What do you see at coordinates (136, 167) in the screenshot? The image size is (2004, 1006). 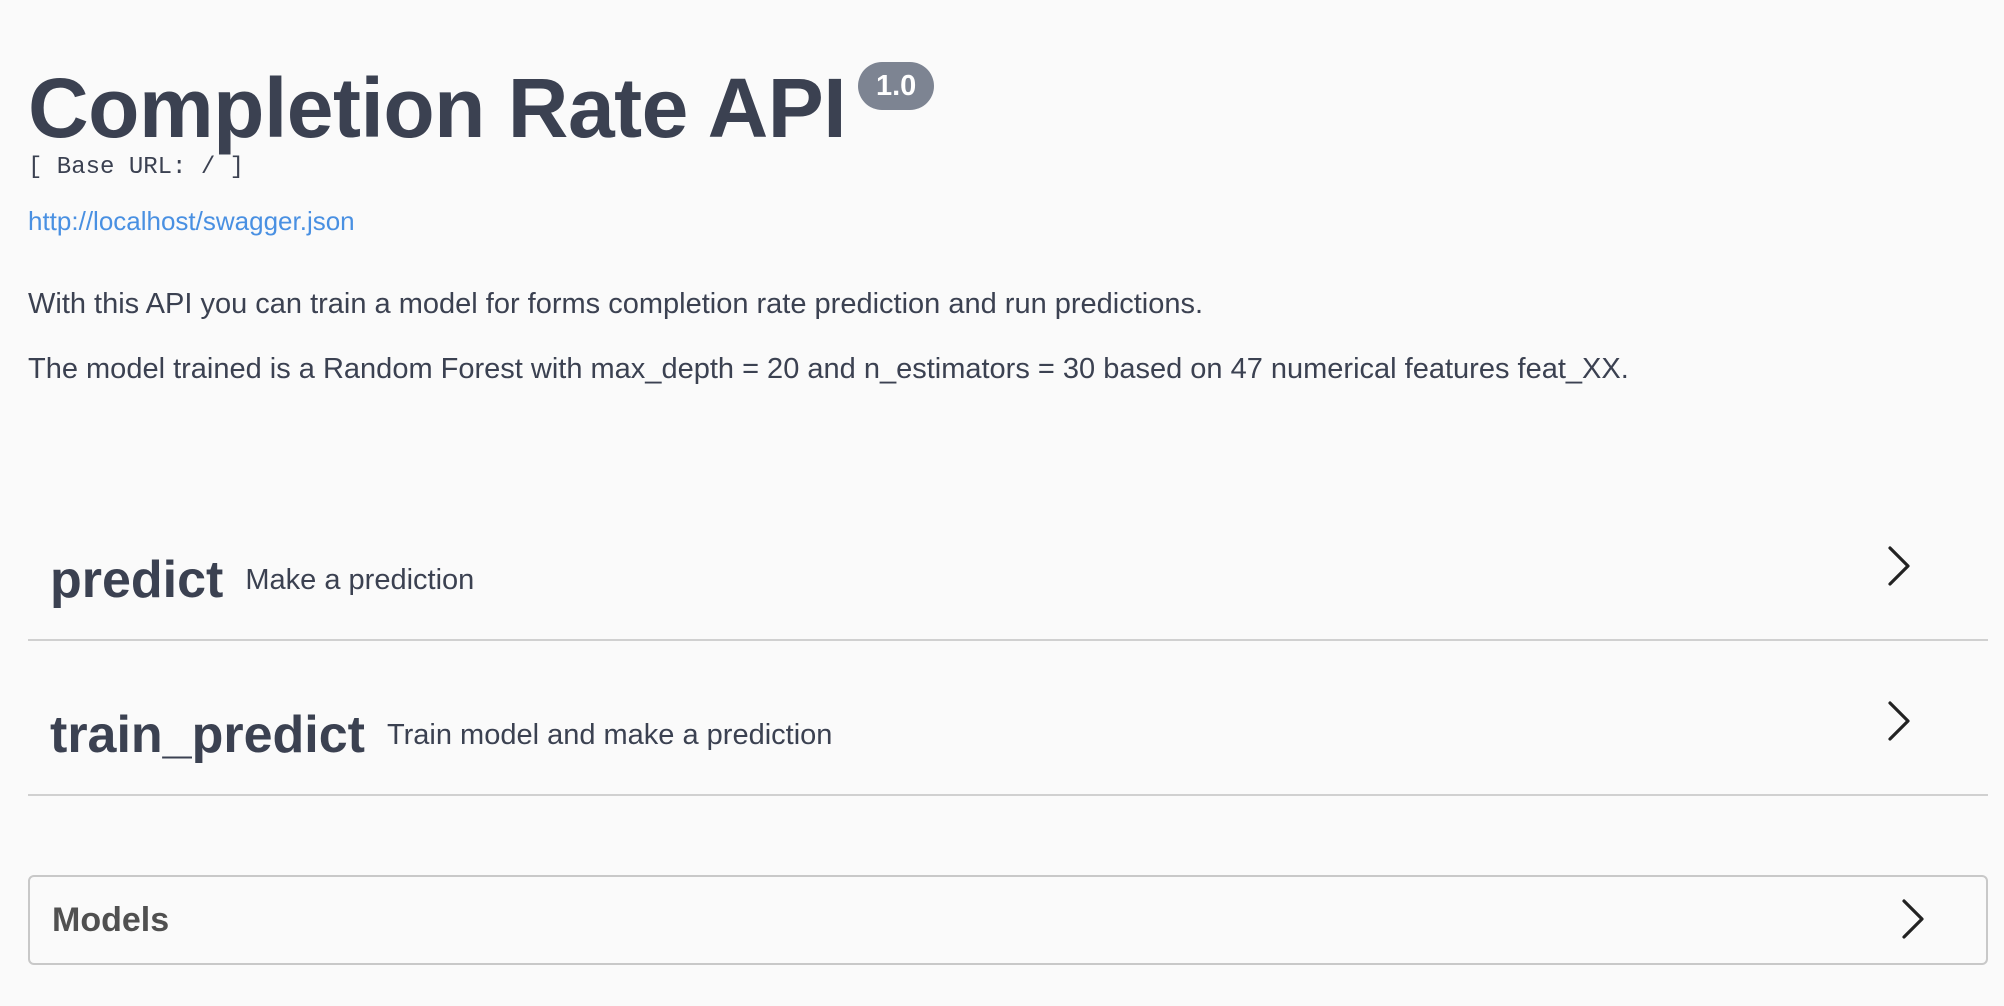 I see `base-url: [ Base URL: / ]` at bounding box center [136, 167].